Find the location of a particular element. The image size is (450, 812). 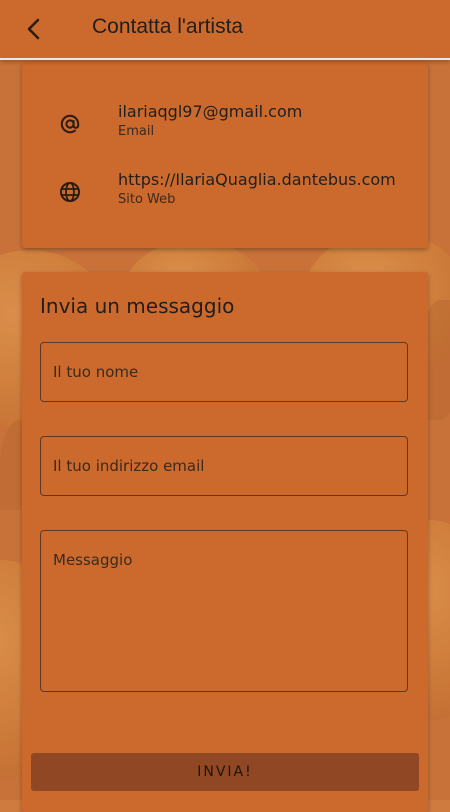

name-input is located at coordinates (224, 372).